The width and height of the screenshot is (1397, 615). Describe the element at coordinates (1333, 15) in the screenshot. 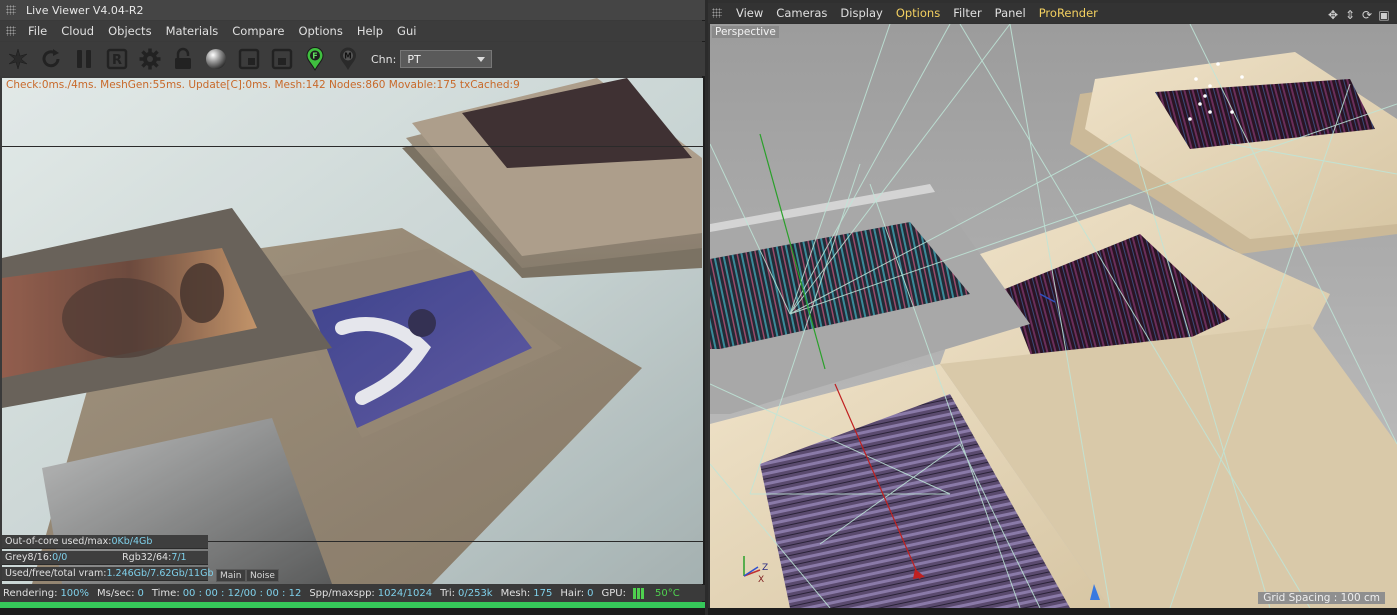

I see `move-view-icon: ✥` at that location.